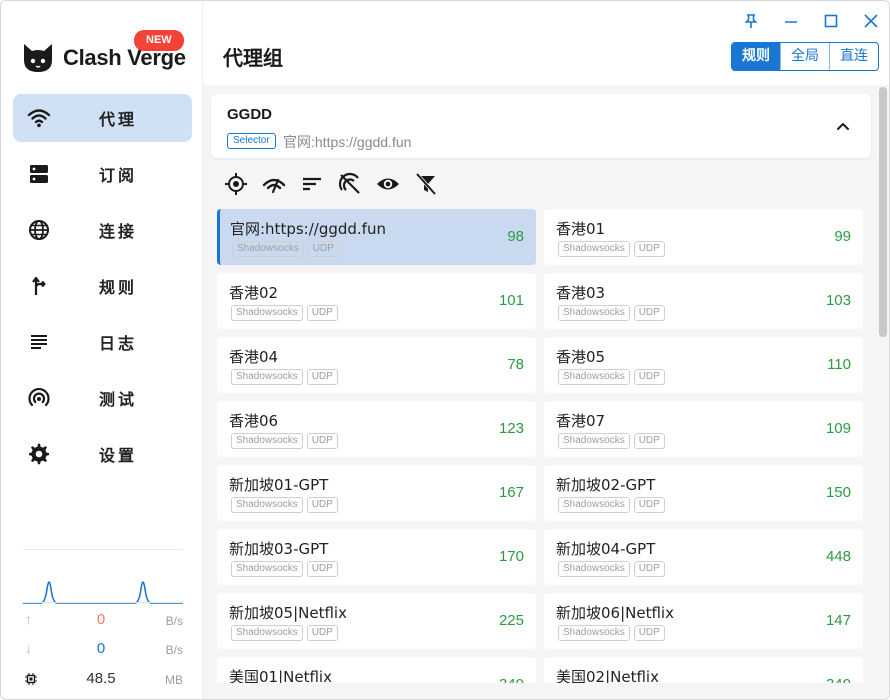 The width and height of the screenshot is (890, 700). I want to click on minimize-button, so click(791, 21).